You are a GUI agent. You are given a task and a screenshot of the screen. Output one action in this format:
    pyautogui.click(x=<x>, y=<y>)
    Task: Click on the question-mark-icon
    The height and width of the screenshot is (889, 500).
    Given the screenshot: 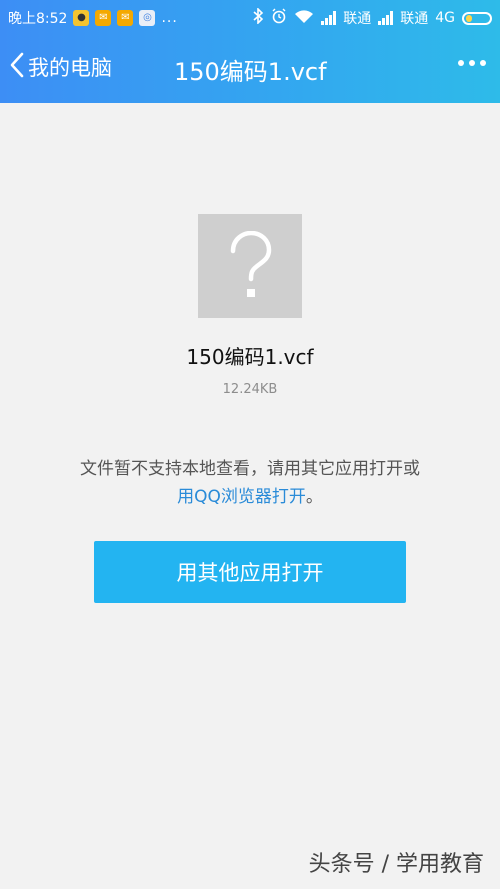 What is the action you would take?
    pyautogui.click(x=251, y=264)
    